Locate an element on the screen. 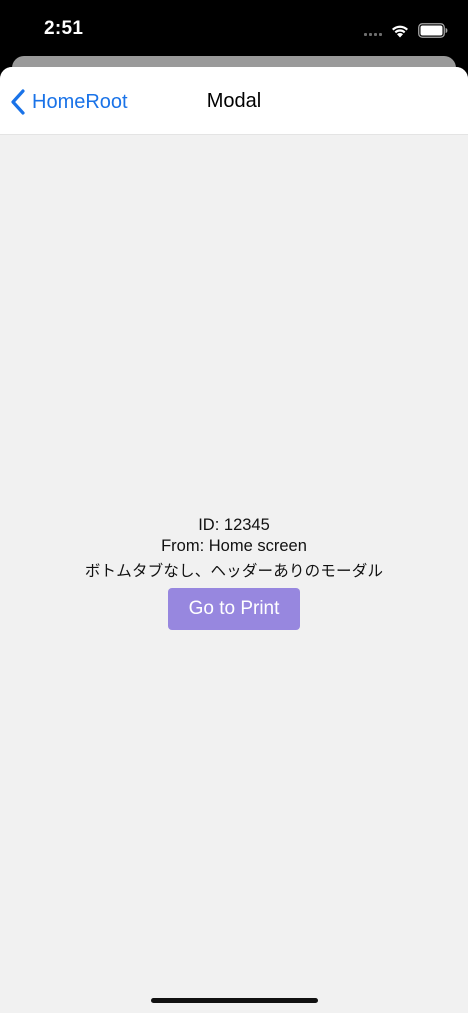 The height and width of the screenshot is (1013, 468). id-text: ID: 12345 is located at coordinates (234, 525).